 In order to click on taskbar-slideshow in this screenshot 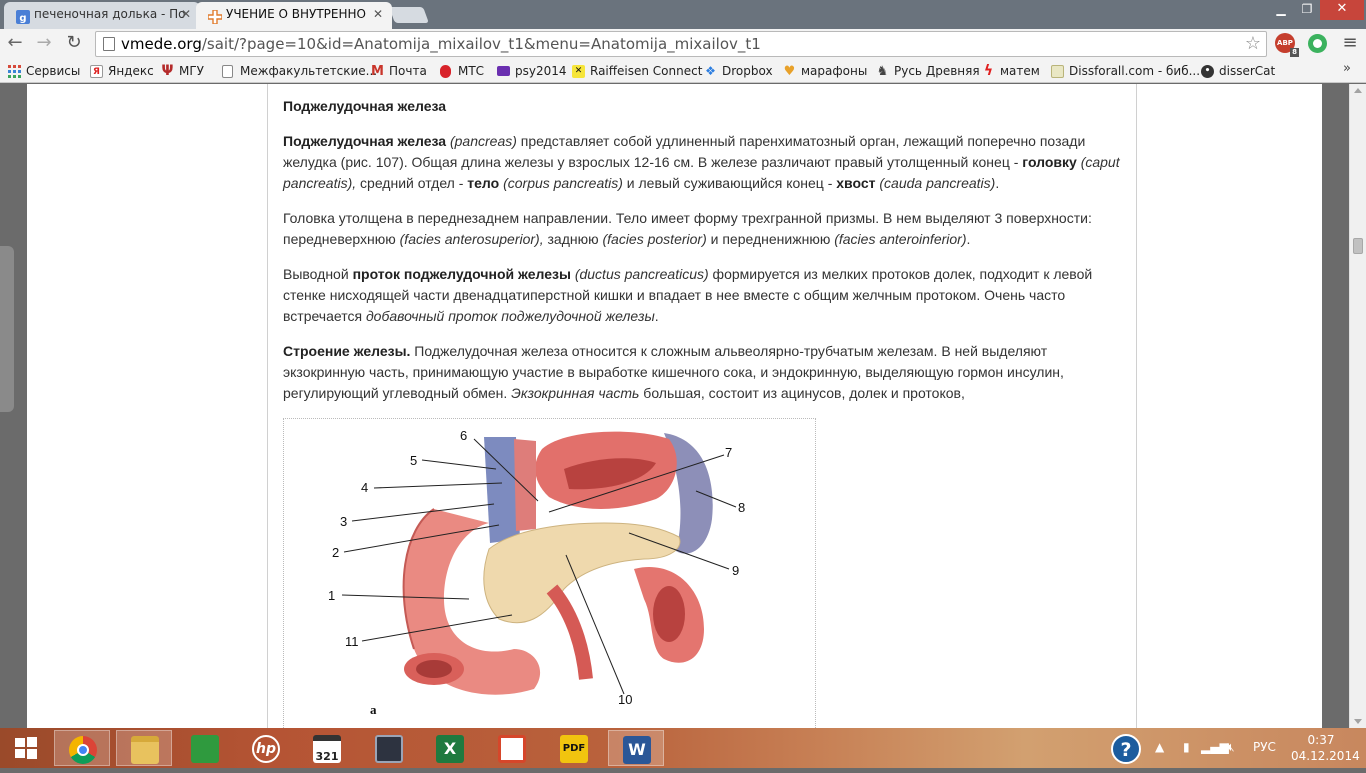, I will do `click(512, 748)`.